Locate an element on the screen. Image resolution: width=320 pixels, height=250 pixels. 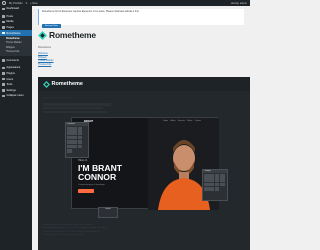
link-themes-kits: Themes Kits is located at coordinates (46, 65).